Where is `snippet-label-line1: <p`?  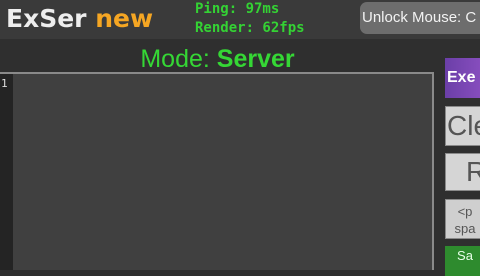
snippet-label-line1: <p is located at coordinates (465, 211).